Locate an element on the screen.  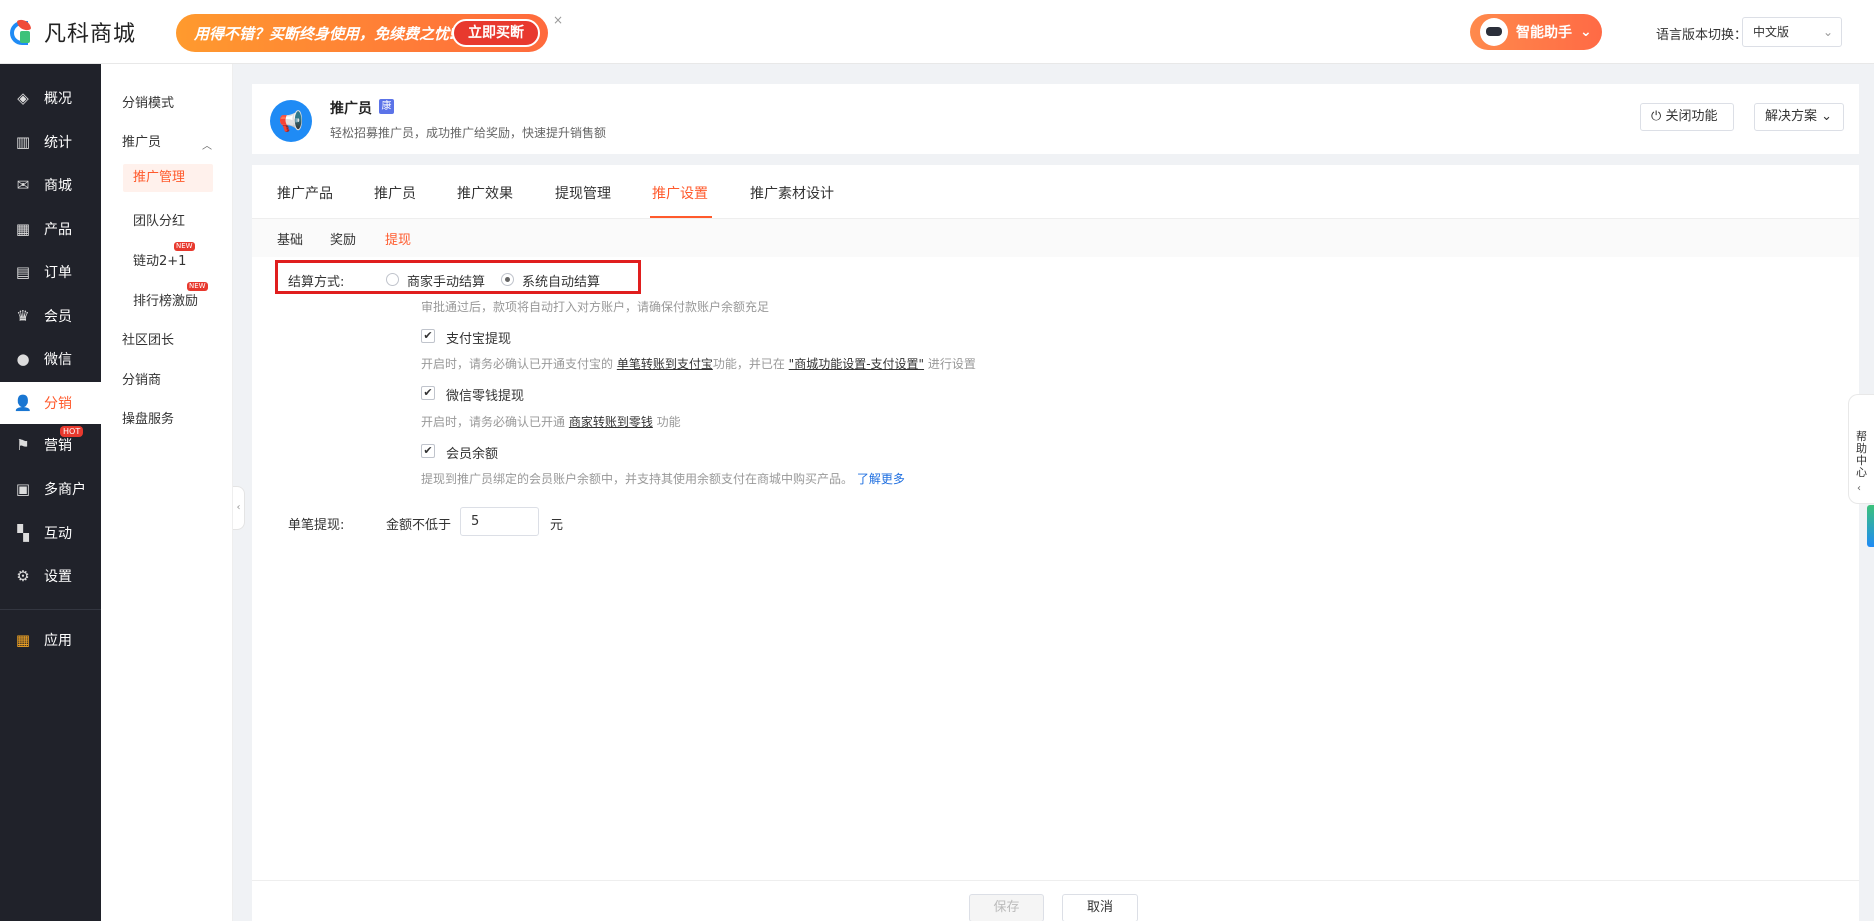
tab-promotion-settings: 推广设置 is located at coordinates (680, 193).